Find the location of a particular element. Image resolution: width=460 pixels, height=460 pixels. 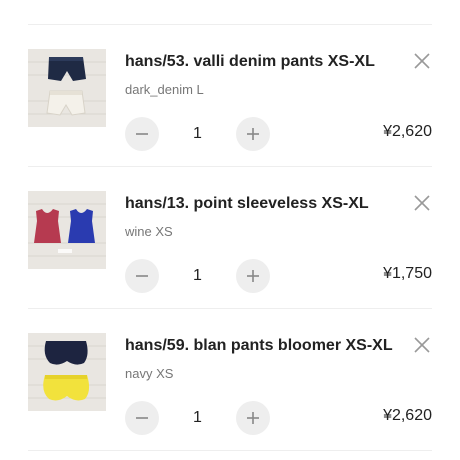

product-variant: navy XS is located at coordinates (149, 373).